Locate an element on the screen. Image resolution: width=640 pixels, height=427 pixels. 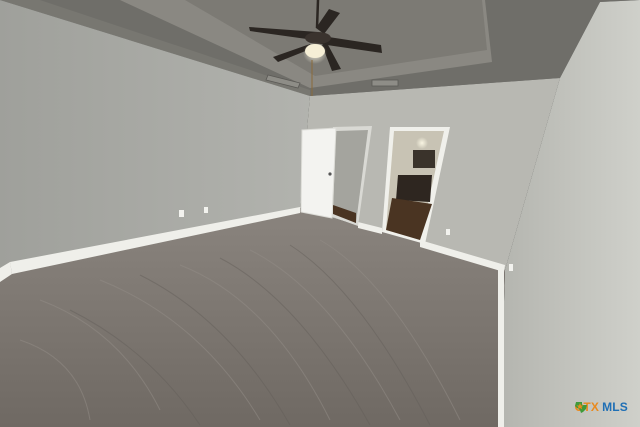
ceiling-vent is located at coordinates (385, 83).